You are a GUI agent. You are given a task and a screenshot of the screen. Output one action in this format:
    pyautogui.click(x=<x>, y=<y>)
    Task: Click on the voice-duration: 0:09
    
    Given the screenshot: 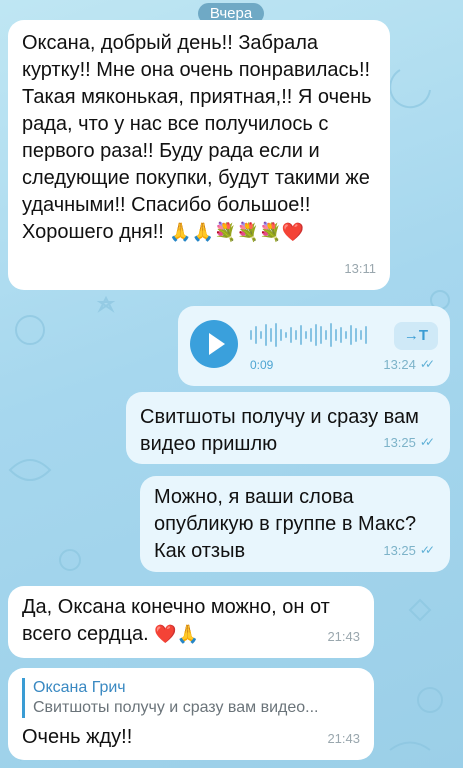 What is the action you would take?
    pyautogui.click(x=262, y=365)
    